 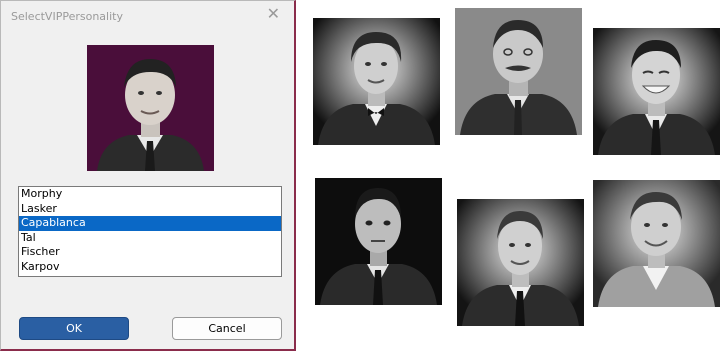 What do you see at coordinates (150, 209) in the screenshot?
I see `list-item: Lasker` at bounding box center [150, 209].